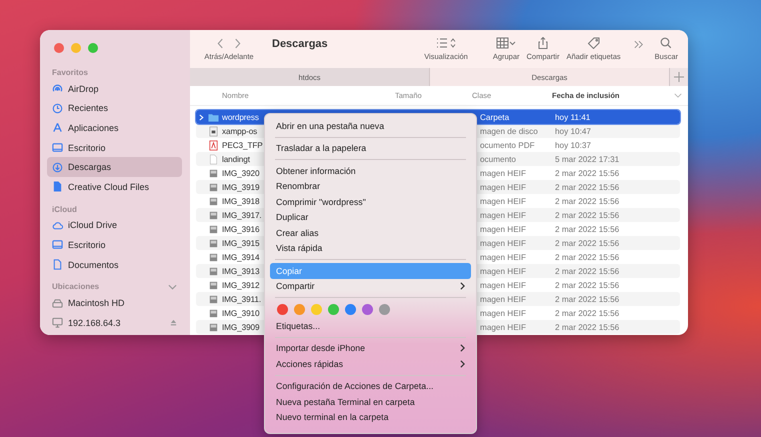  Describe the element at coordinates (498, 159) in the screenshot. I see `file-kind: ocumento` at that location.